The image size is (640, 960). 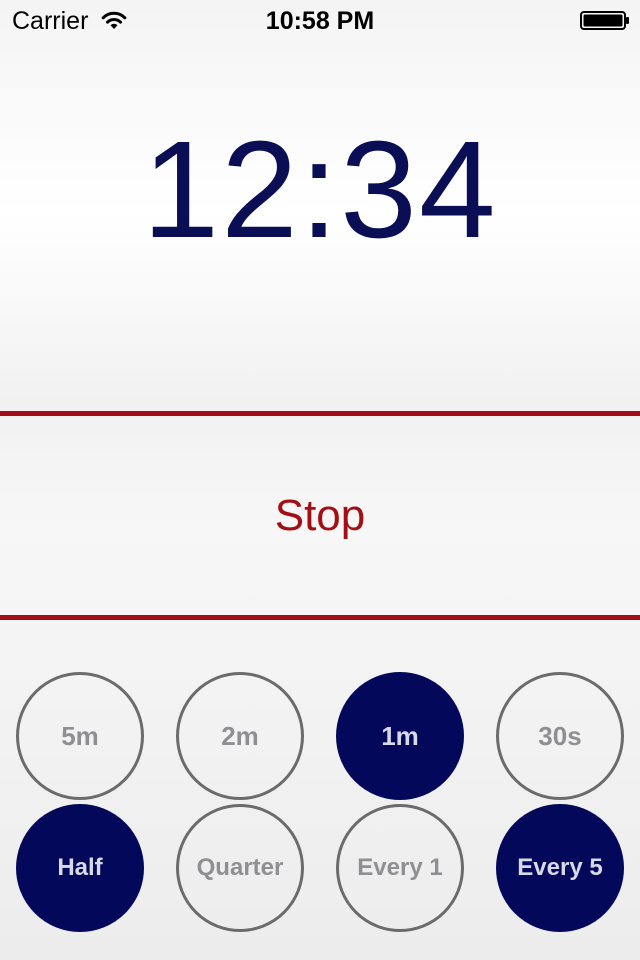 What do you see at coordinates (560, 736) in the screenshot?
I see `interval-button-30s: 30s` at bounding box center [560, 736].